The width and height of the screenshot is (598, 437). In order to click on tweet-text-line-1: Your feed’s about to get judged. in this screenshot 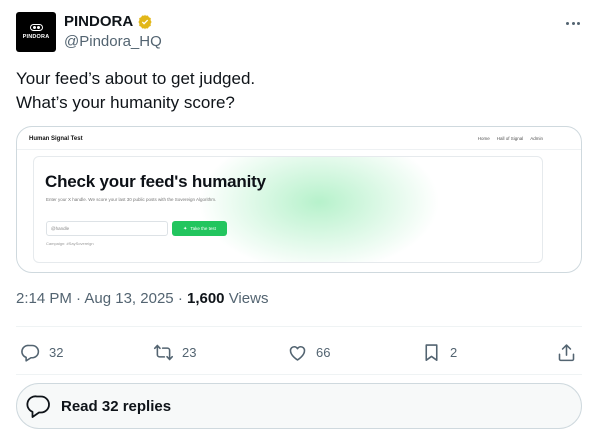, I will do `click(136, 78)`.